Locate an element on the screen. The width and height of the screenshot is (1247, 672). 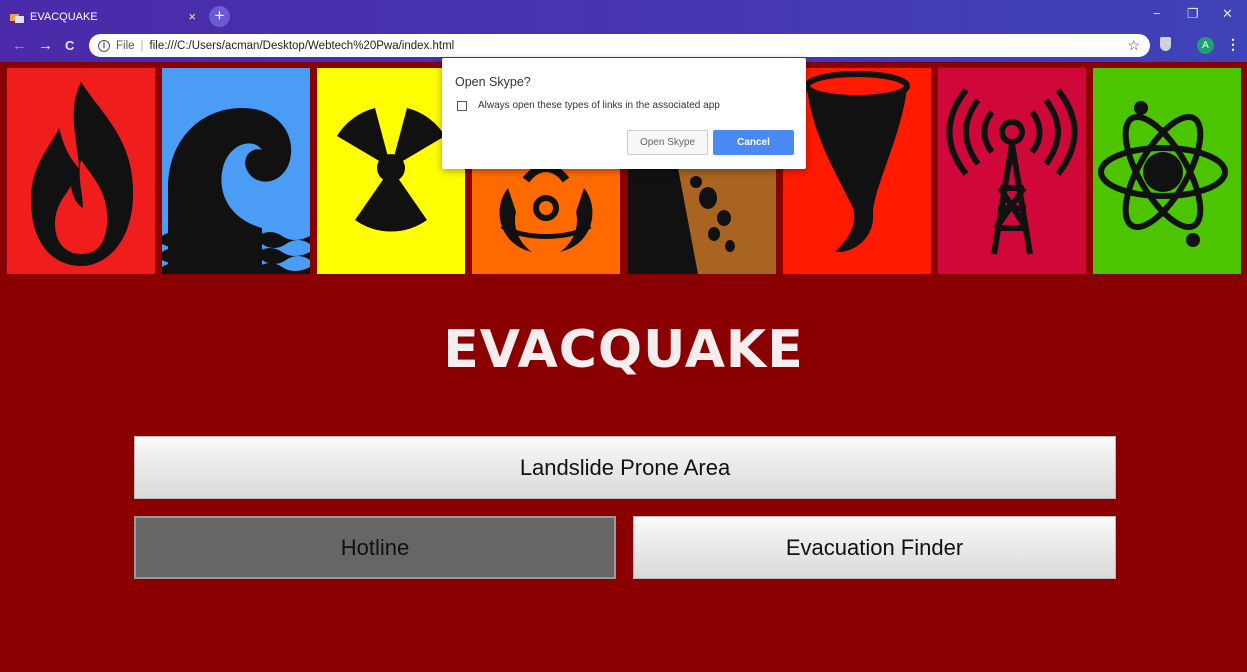
hotline-button: Hotline is located at coordinates (375, 547).